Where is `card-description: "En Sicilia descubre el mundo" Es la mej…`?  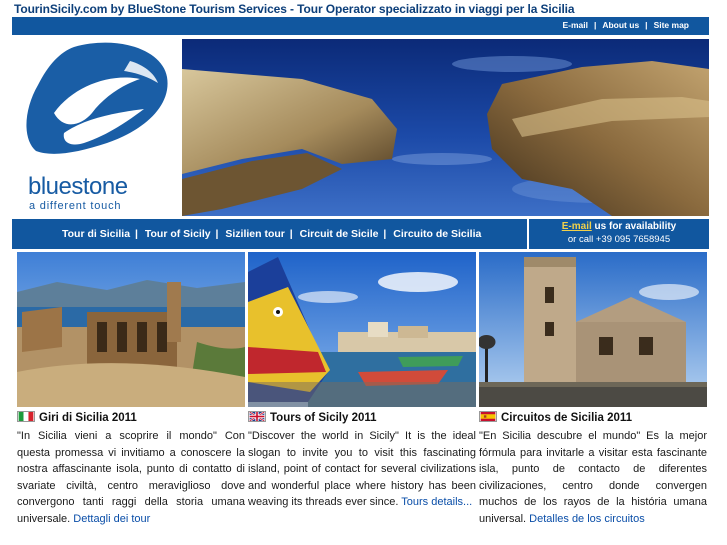 card-description: "En Sicilia descubre el mundo" Es la mej… is located at coordinates (593, 484).